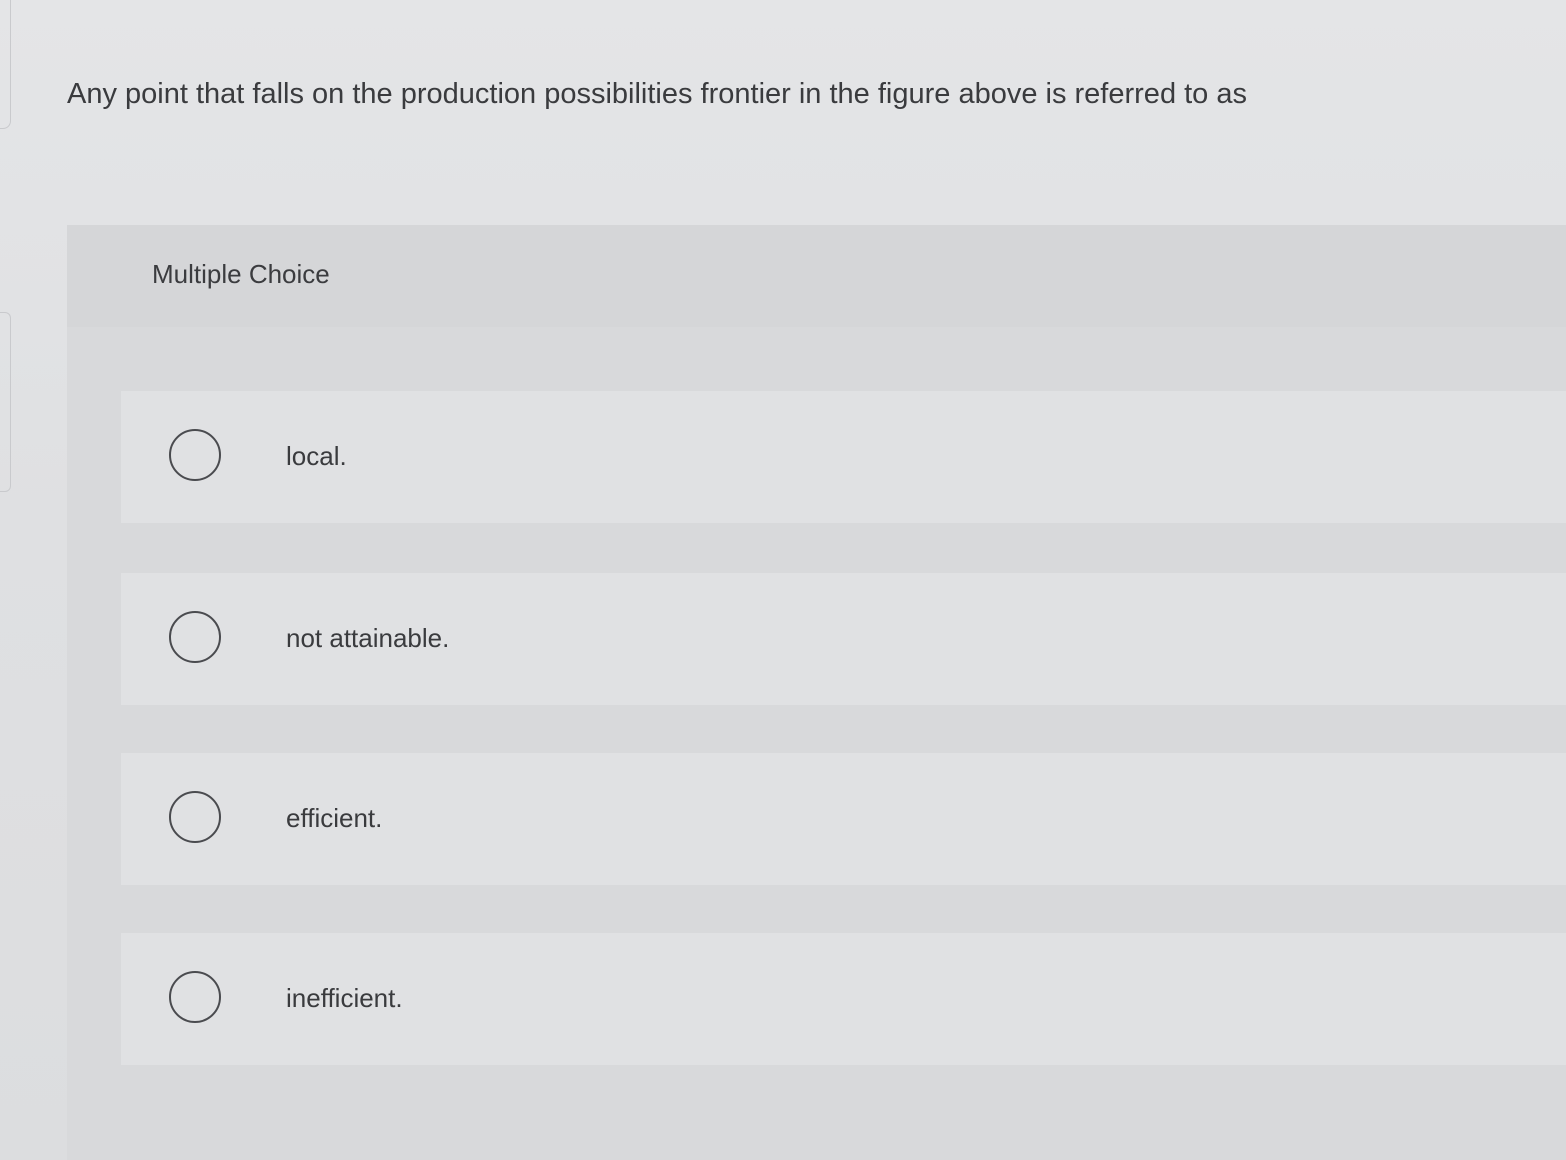 Image resolution: width=1566 pixels, height=1160 pixels. What do you see at coordinates (843, 819) in the screenshot?
I see `answer-option-efficient: efficient.` at bounding box center [843, 819].